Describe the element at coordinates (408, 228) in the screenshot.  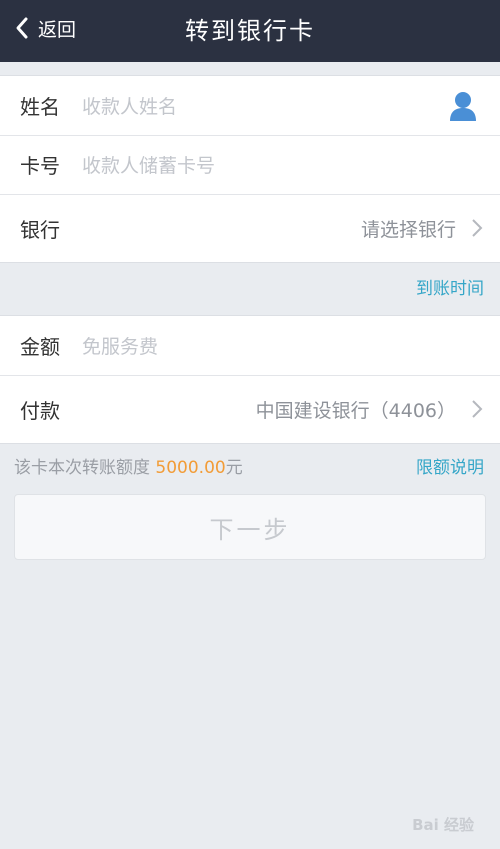
I see `bank-select-value: 请选择银行` at that location.